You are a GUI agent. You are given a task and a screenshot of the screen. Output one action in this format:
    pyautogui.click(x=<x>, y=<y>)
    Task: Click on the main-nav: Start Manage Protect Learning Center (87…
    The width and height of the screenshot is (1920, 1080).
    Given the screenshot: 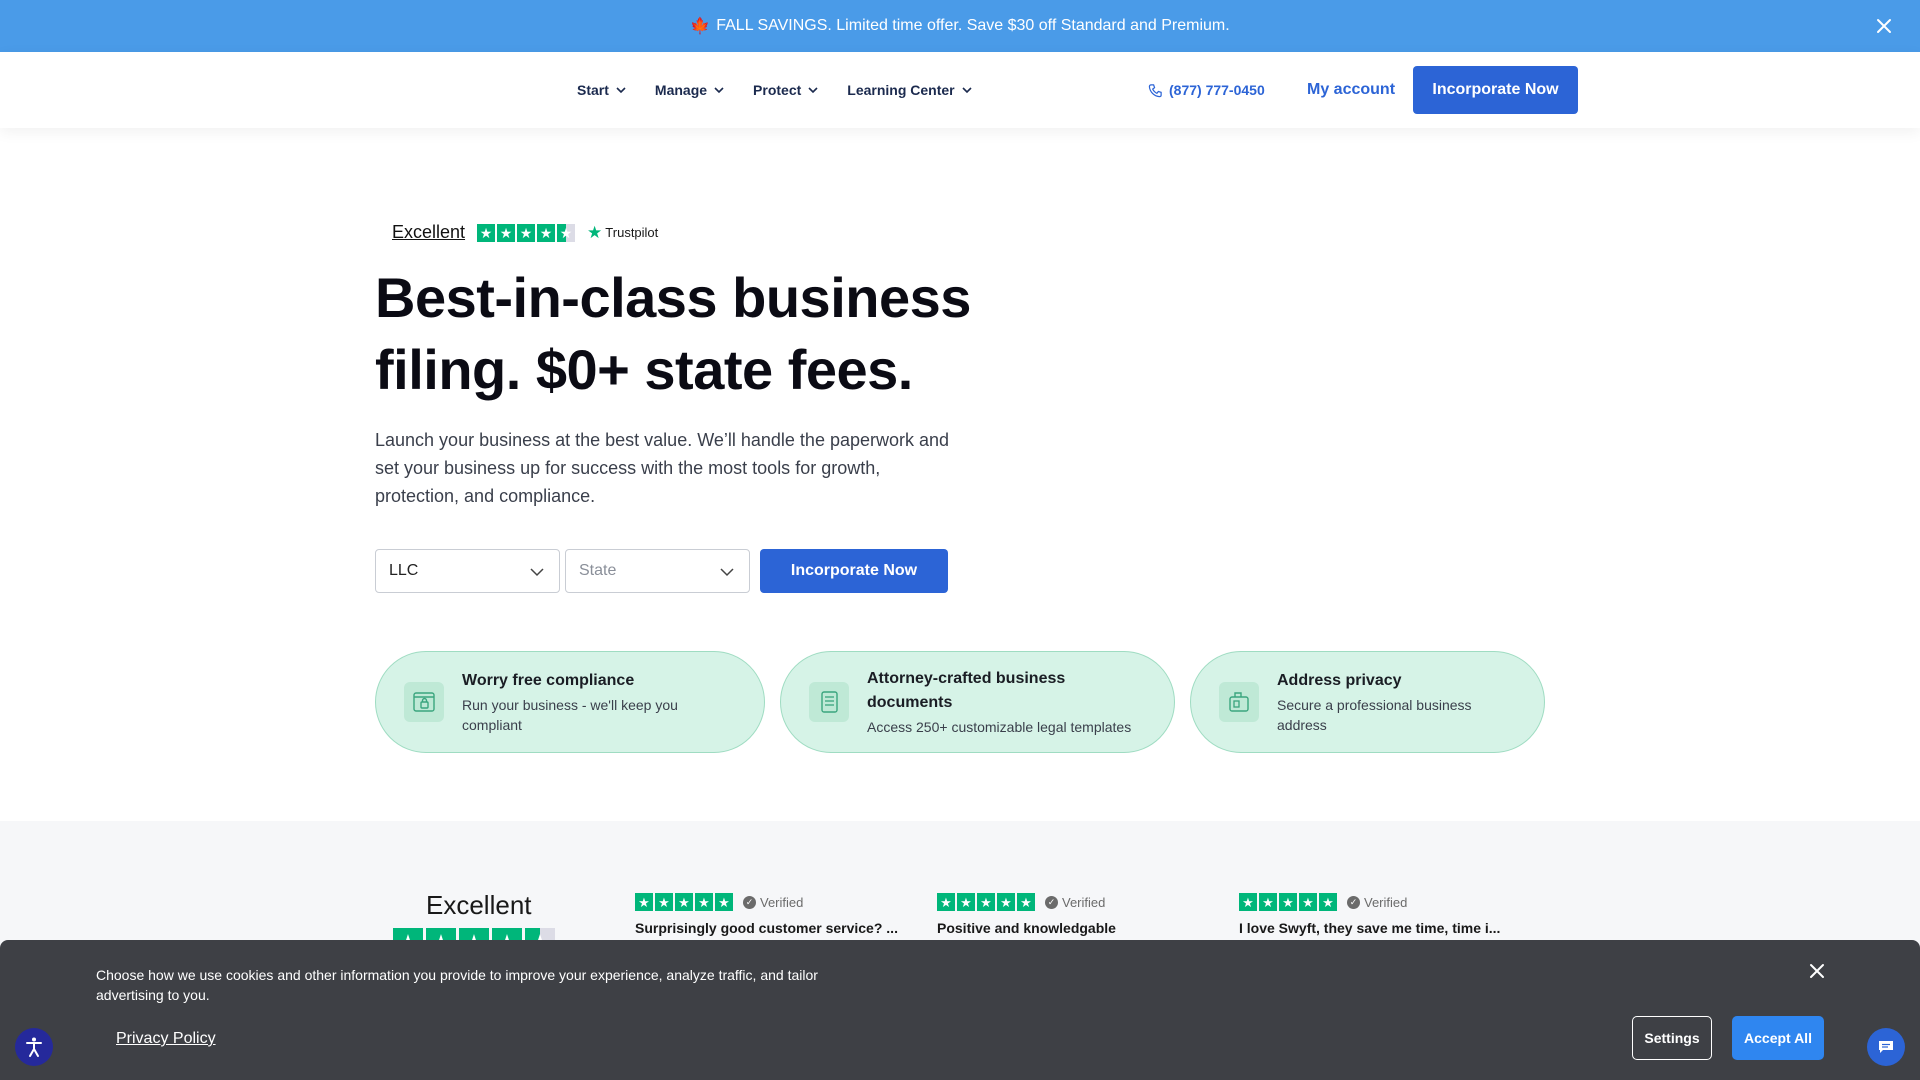 What is the action you would take?
    pyautogui.click(x=960, y=90)
    